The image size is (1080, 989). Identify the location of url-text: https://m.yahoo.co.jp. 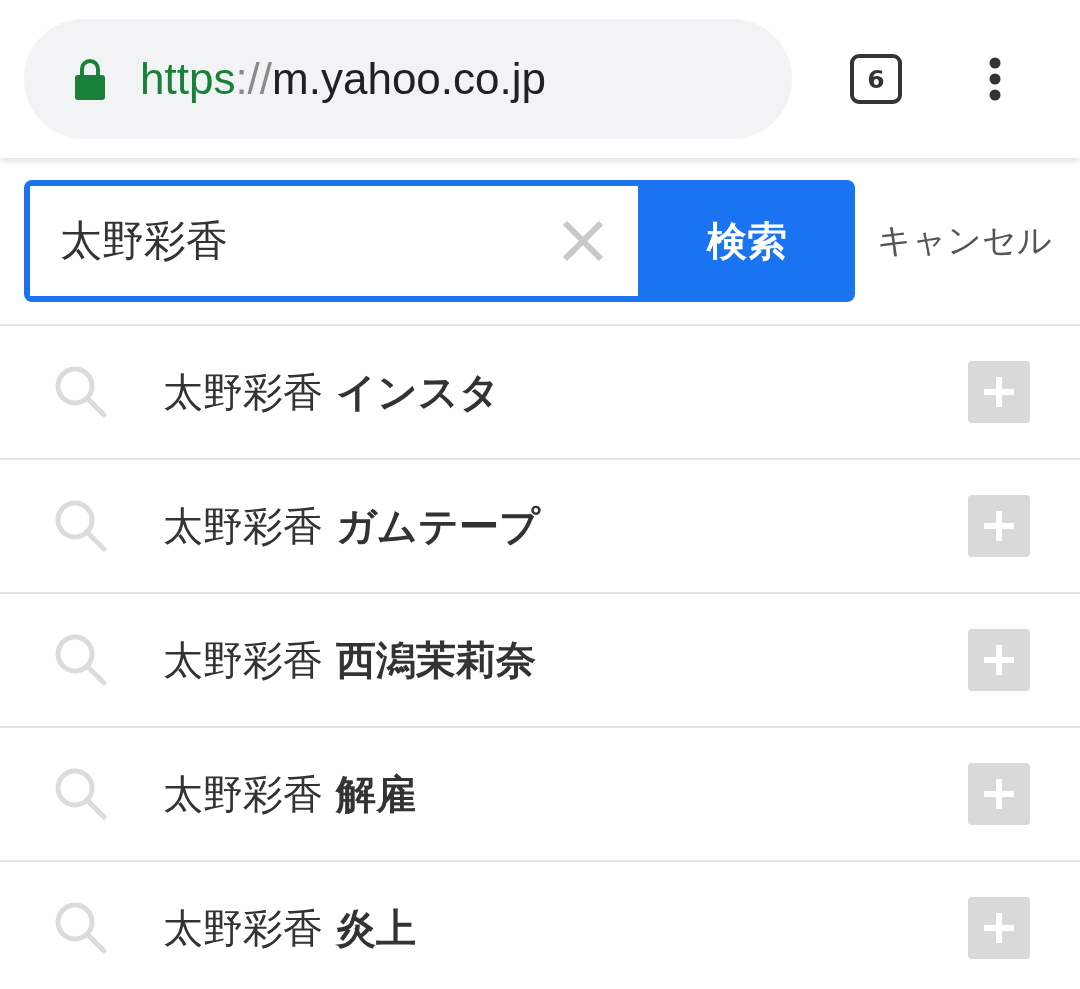
(343, 79).